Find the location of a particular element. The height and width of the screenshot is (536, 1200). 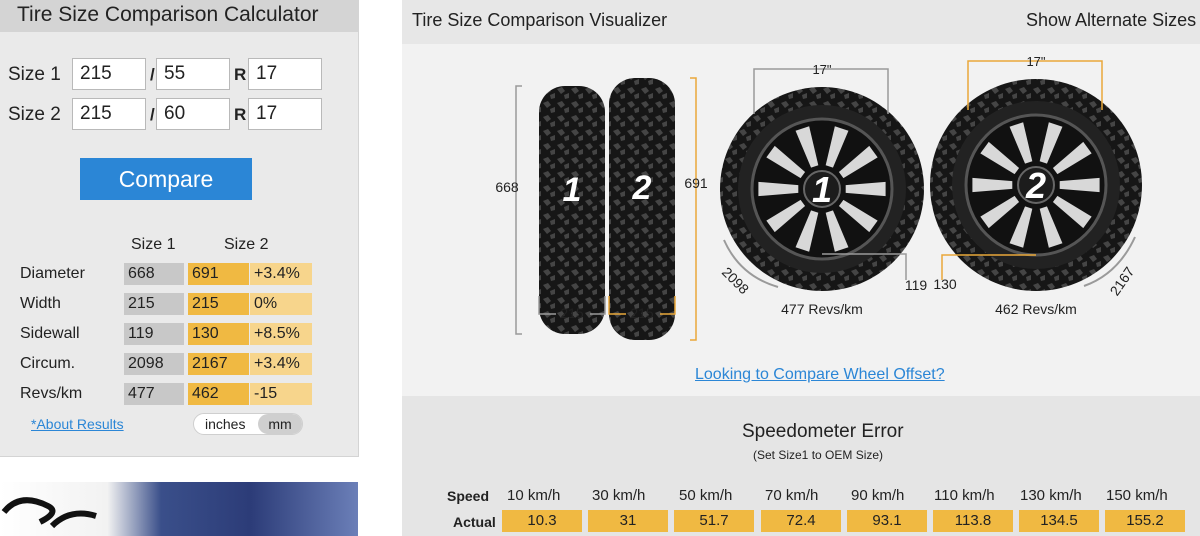

wheel1-revs-label: 477 Revs/km is located at coordinates (822, 309).